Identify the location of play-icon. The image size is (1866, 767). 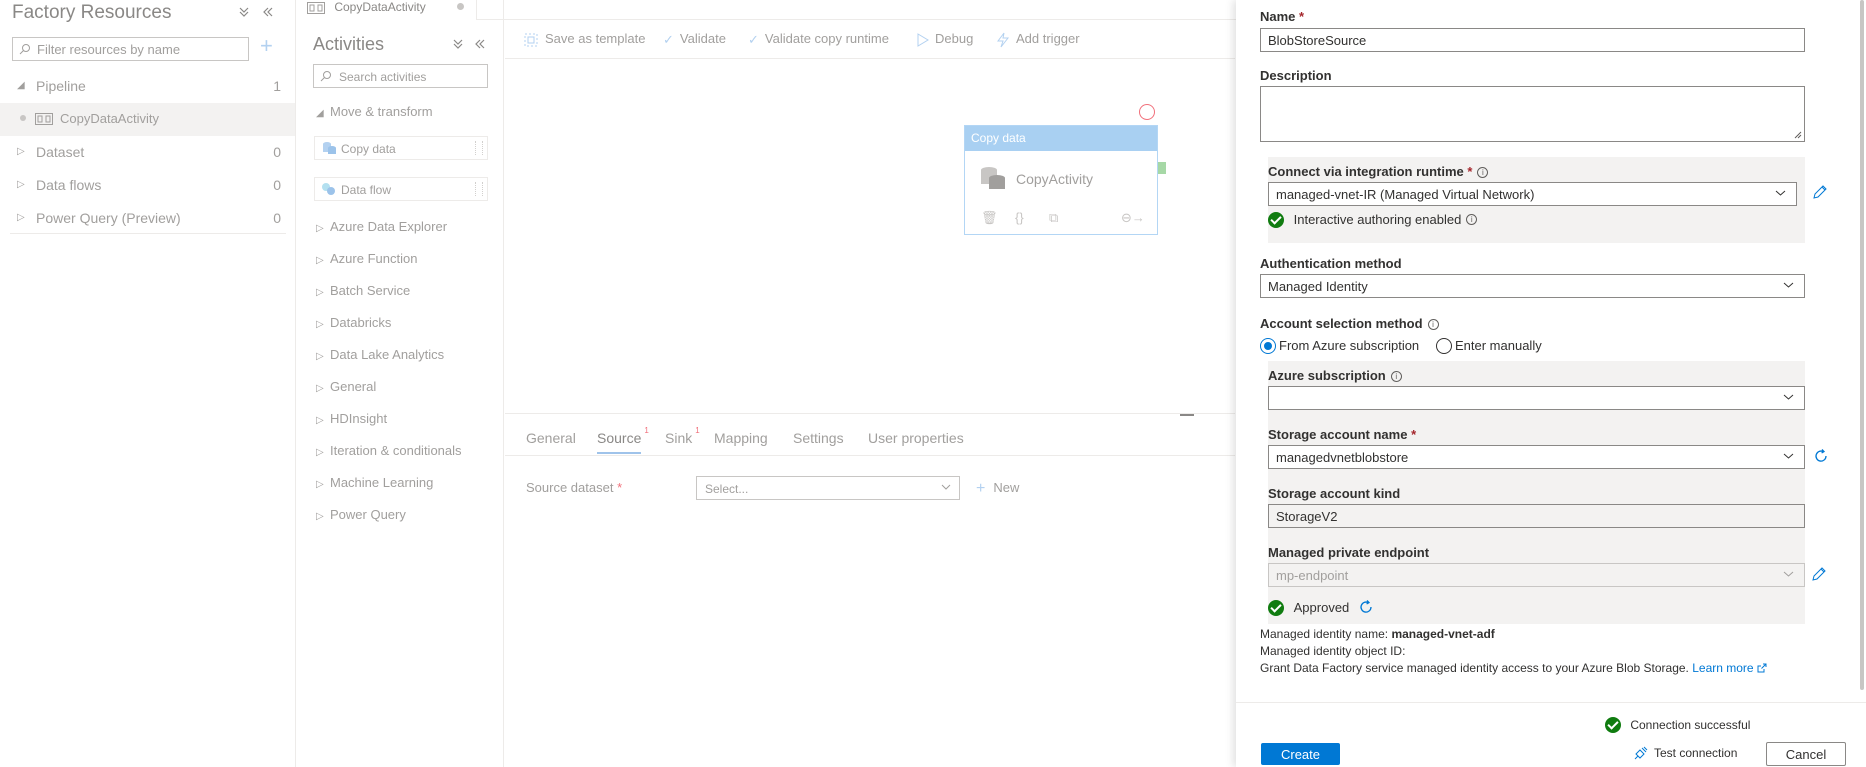
(923, 39).